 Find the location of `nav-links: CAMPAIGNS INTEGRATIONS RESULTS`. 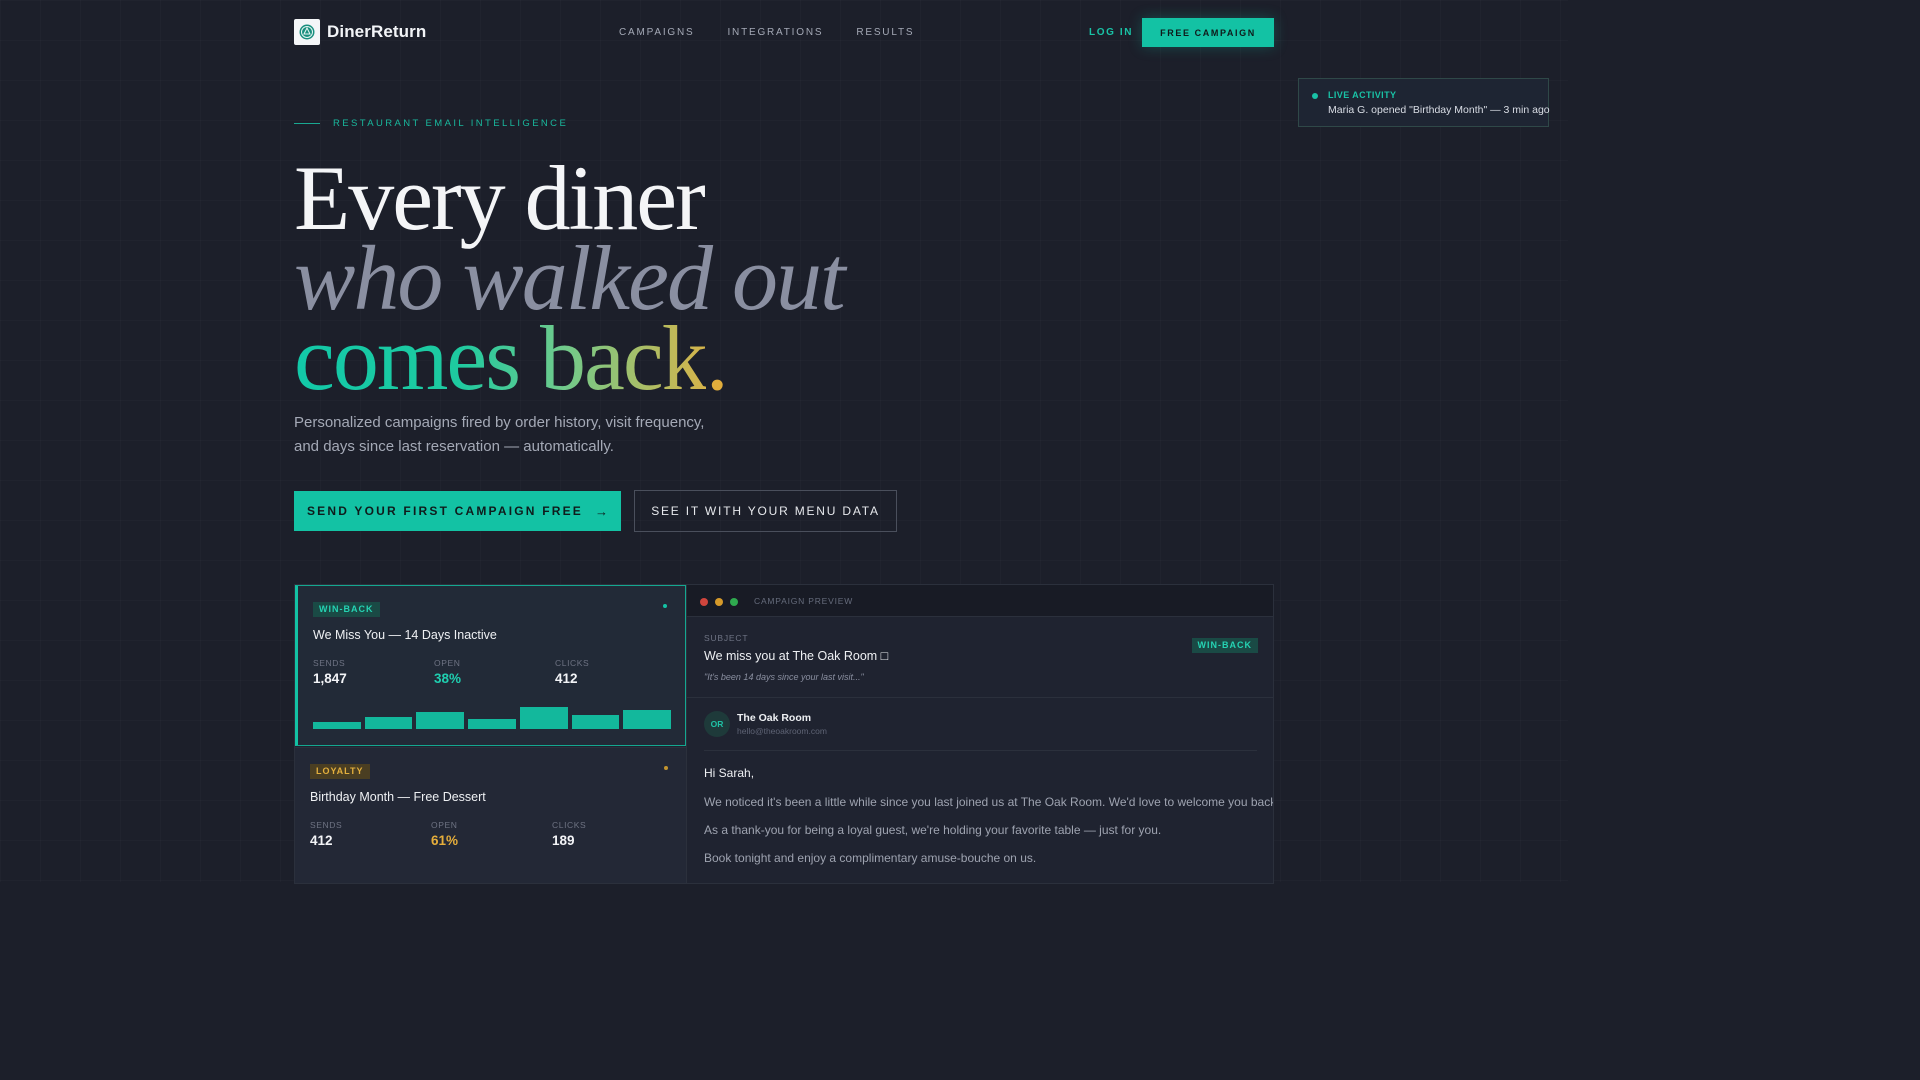

nav-links: CAMPAIGNS INTEGRATIONS RESULTS is located at coordinates (783, 32).